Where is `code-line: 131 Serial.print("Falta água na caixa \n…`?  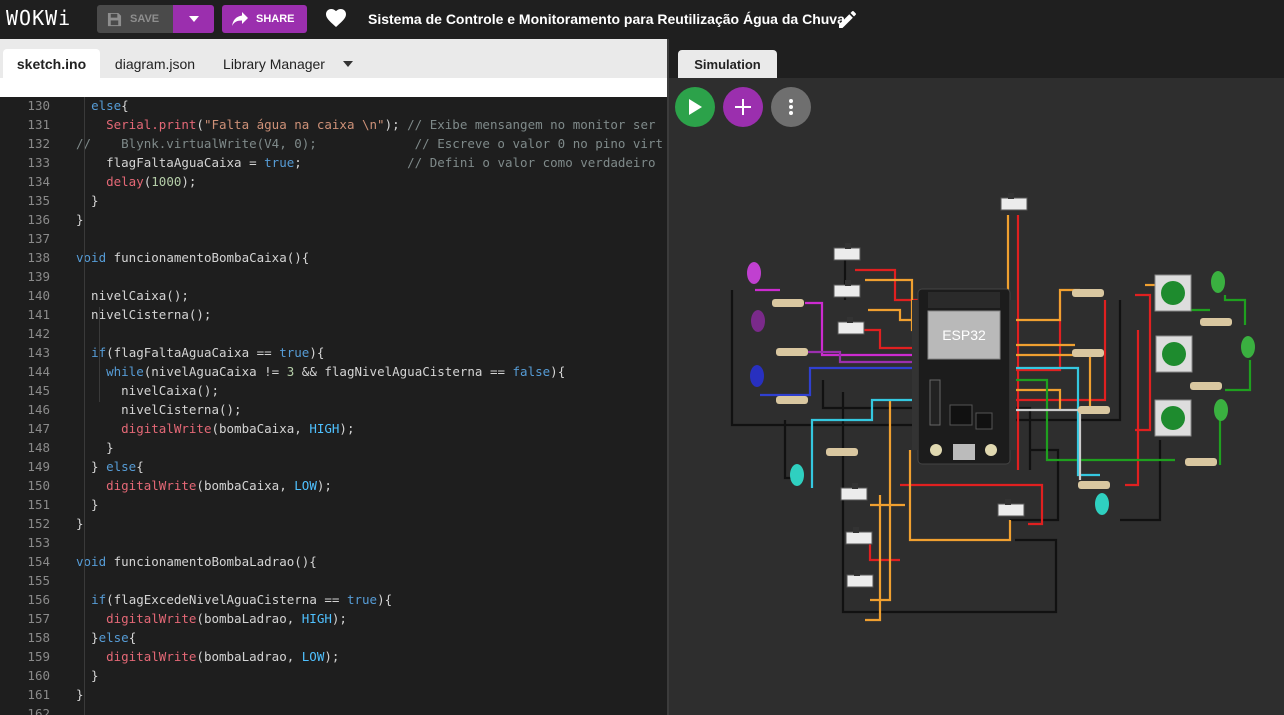
code-line: 131 Serial.print("Falta água na caixa \n… is located at coordinates (333, 124).